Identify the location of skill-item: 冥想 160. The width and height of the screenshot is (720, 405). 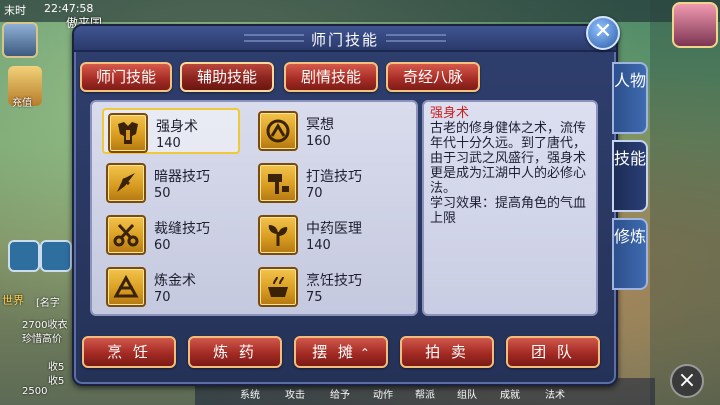
(323, 131).